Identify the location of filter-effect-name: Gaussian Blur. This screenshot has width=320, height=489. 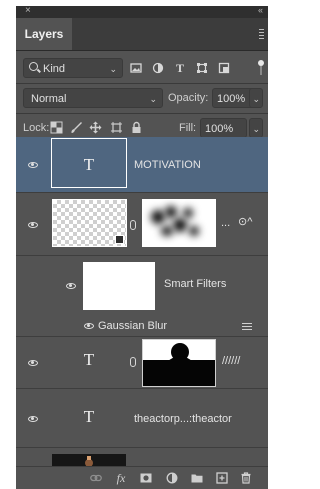
(132, 326).